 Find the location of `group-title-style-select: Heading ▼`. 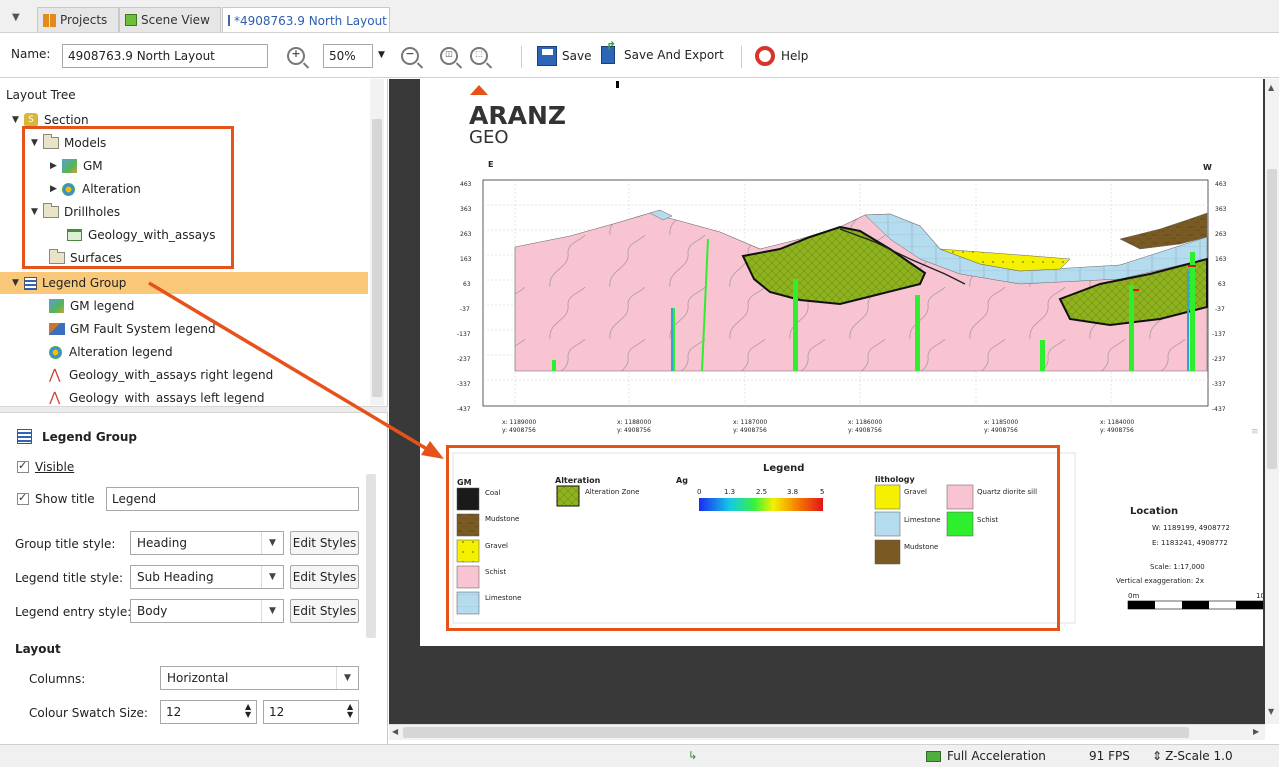

group-title-style-select: Heading ▼ is located at coordinates (207, 543).